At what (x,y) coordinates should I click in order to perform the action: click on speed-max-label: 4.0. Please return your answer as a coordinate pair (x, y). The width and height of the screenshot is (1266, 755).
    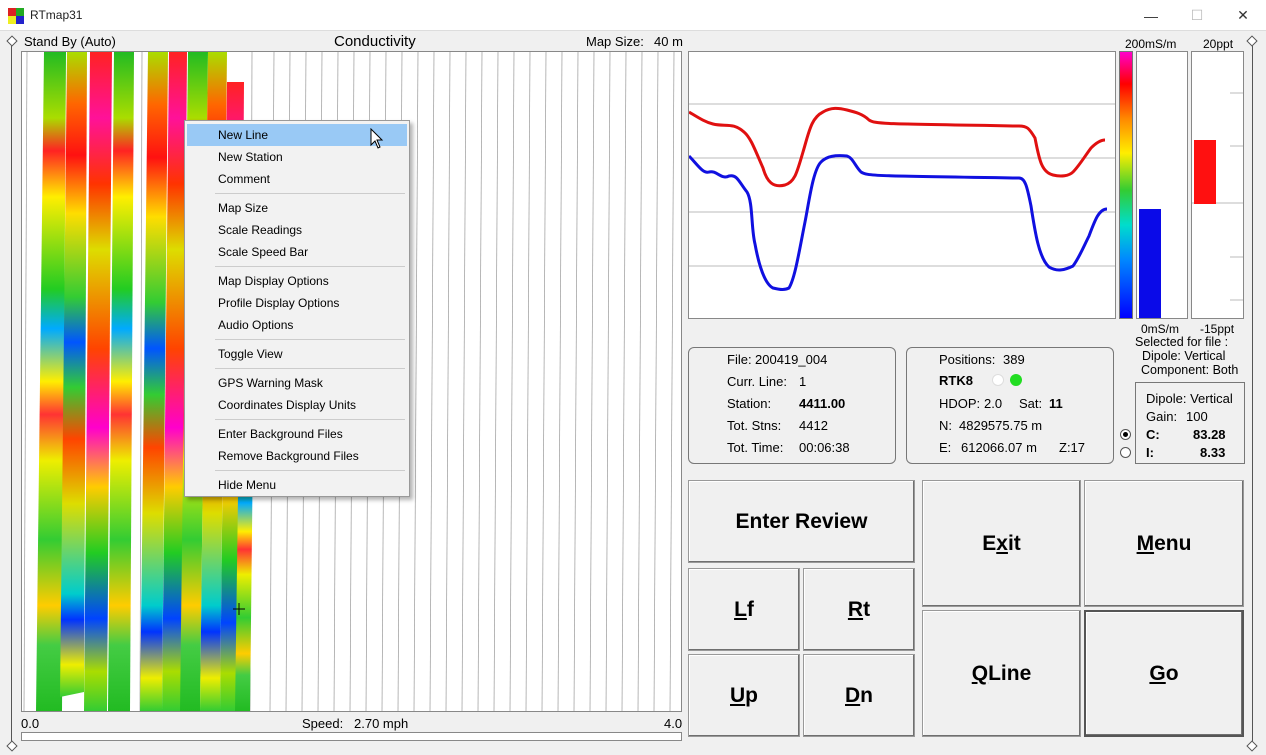
    Looking at the image, I should click on (673, 723).